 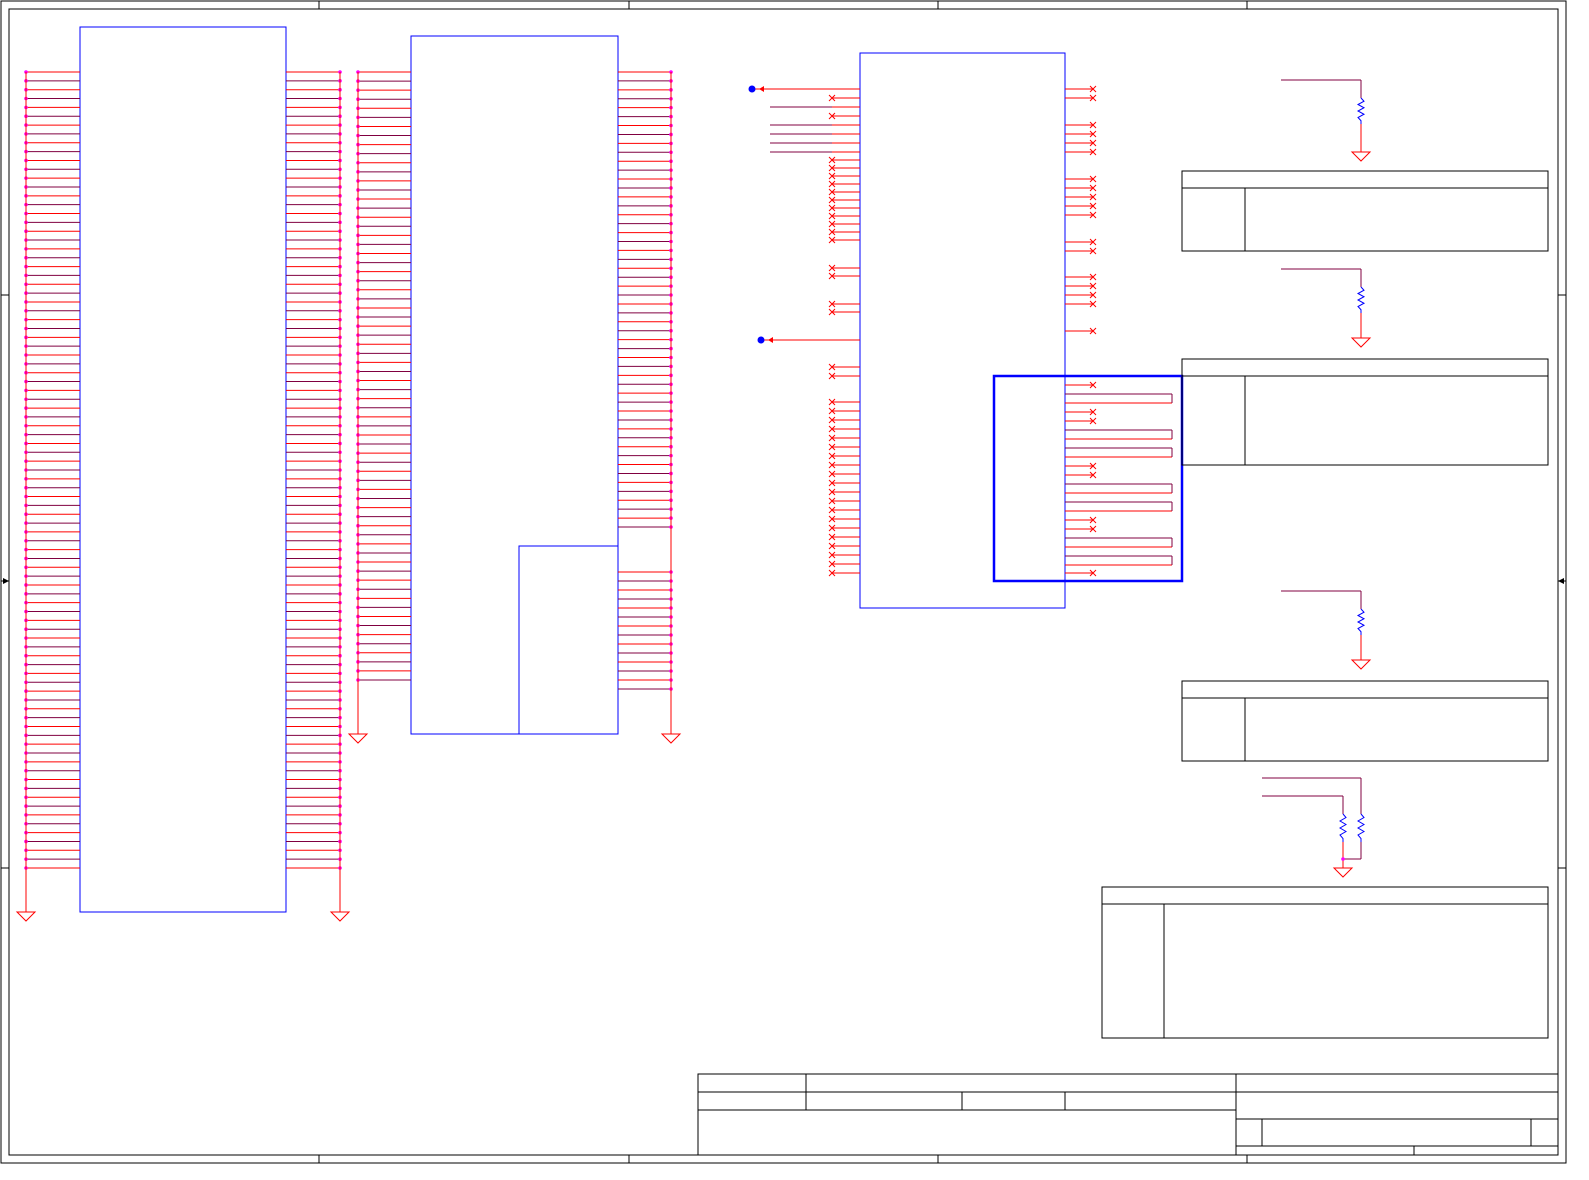 What do you see at coordinates (568, 640) in the screenshot?
I see `connector-sub-body` at bounding box center [568, 640].